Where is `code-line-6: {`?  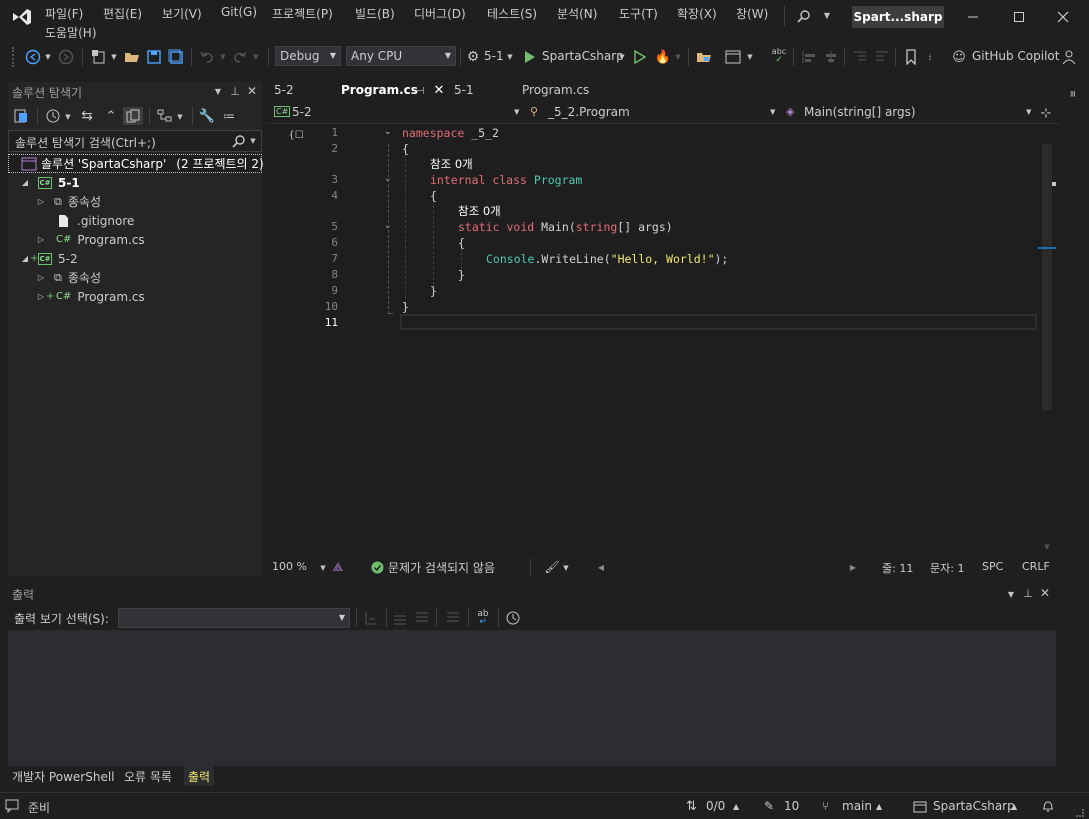 code-line-6: { is located at coordinates (461, 243).